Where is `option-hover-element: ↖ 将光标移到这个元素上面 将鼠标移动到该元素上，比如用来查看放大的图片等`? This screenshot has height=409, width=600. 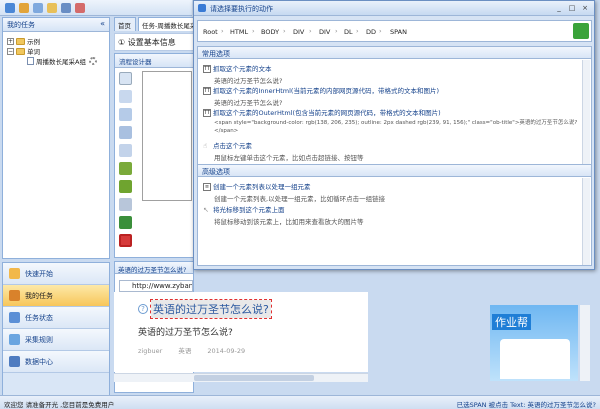 option-hover-element: ↖ 将光标移到这个元素上面 将鼠标移动到该元素上，比如用来查看放大的图片等 is located at coordinates (283, 215).